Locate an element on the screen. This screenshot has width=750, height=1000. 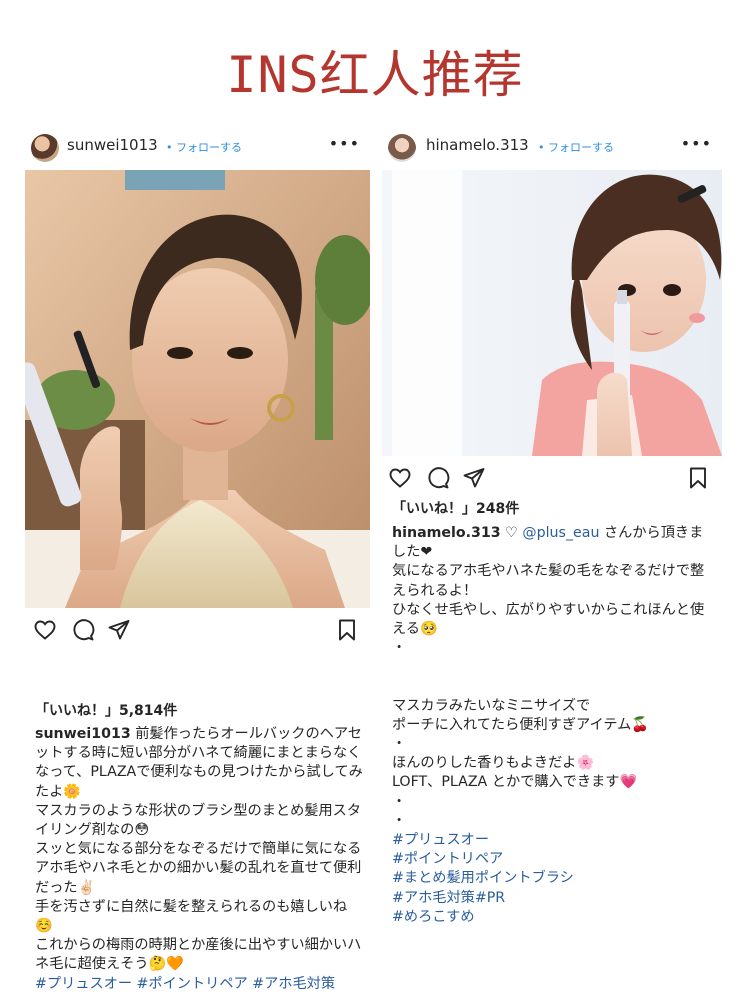
page-title: INS红人推荐 is located at coordinates (375, 75).